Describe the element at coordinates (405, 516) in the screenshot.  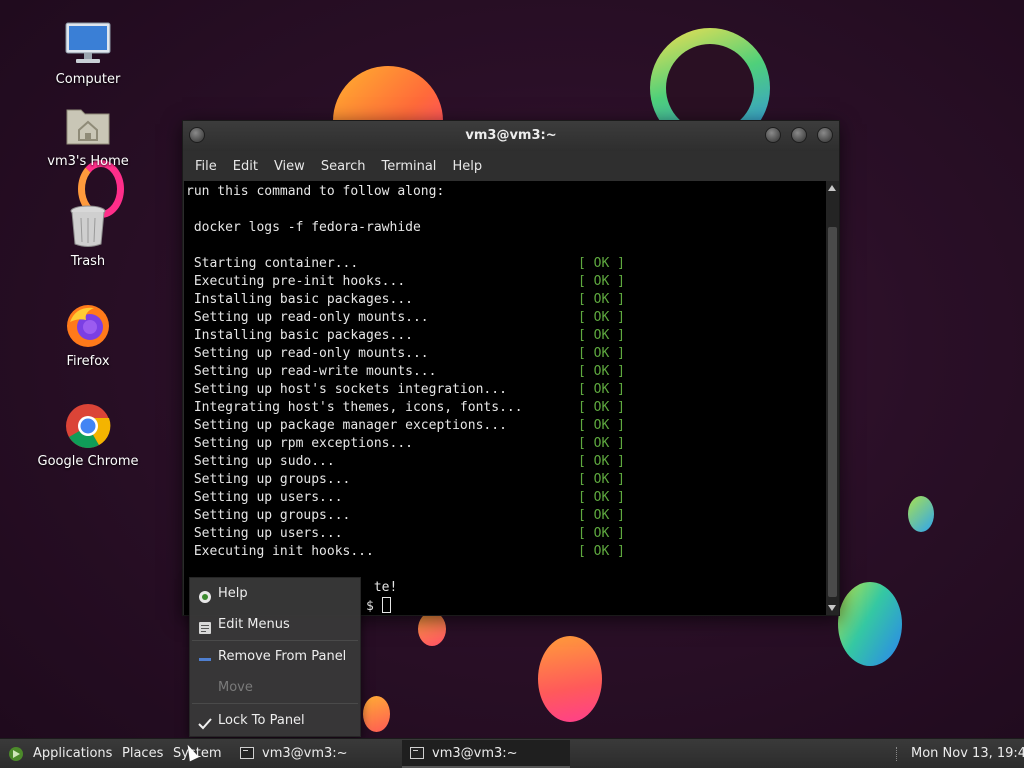
I see `terminal-line: Setting up groups... [ OK ]` at that location.